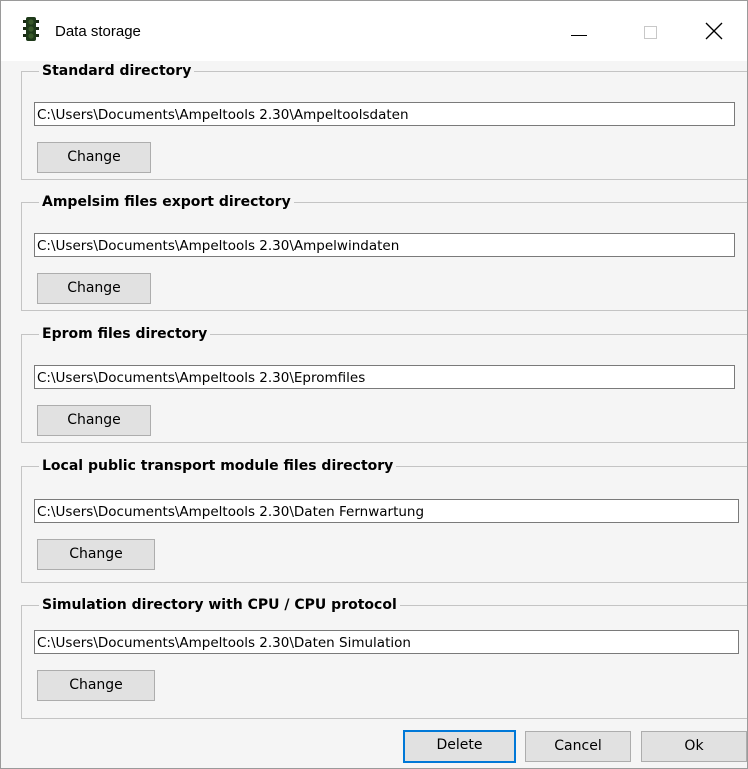 This screenshot has height=769, width=748. What do you see at coordinates (31, 29) in the screenshot?
I see `traffic-light-icon` at bounding box center [31, 29].